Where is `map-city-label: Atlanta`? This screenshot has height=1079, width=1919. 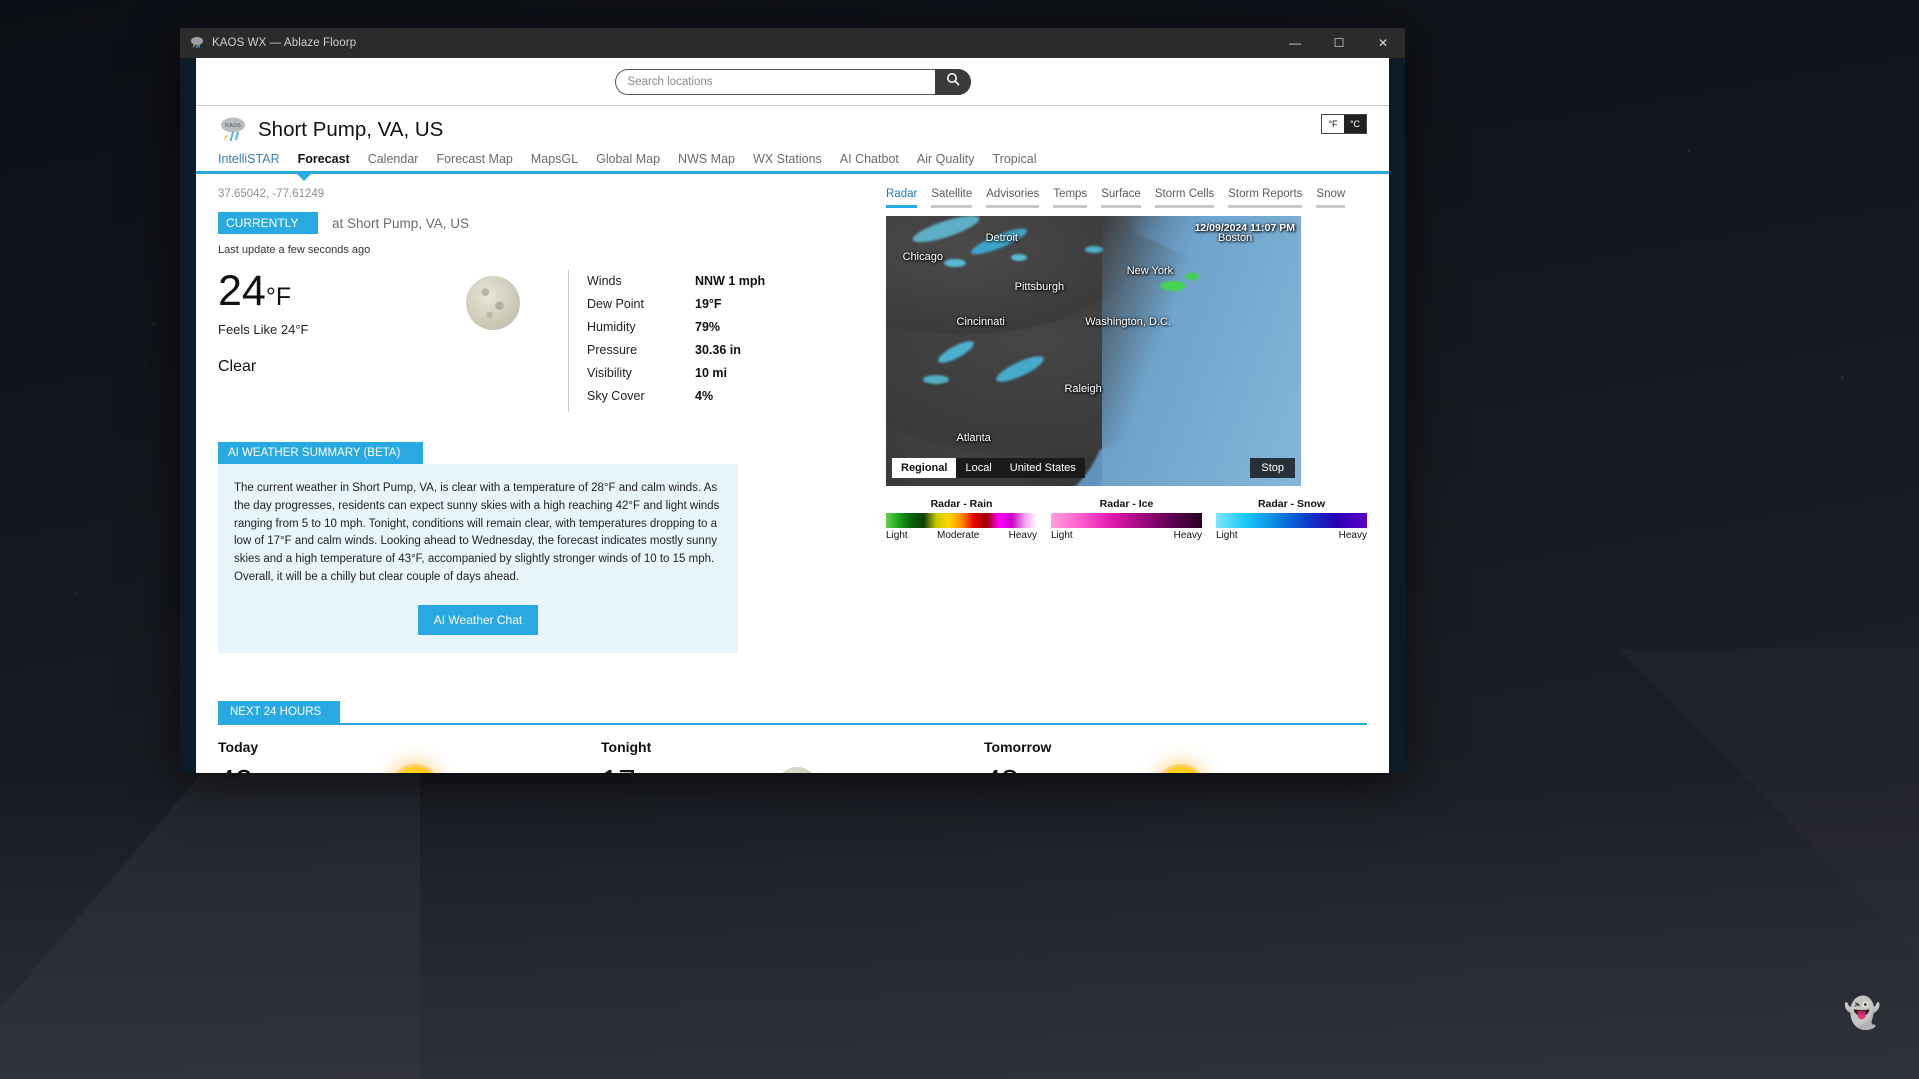 map-city-label: Atlanta is located at coordinates (973, 438).